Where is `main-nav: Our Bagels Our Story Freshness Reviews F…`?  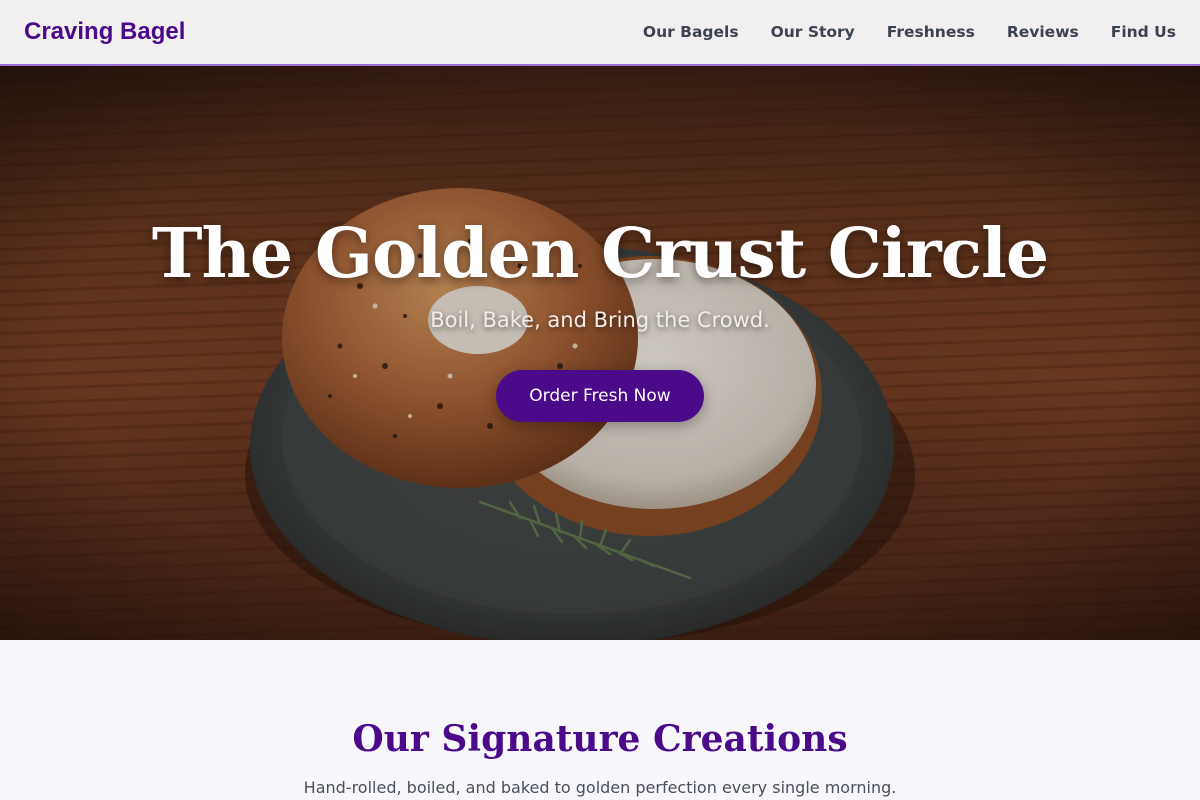 main-nav: Our Bagels Our Story Freshness Reviews F… is located at coordinates (909, 32).